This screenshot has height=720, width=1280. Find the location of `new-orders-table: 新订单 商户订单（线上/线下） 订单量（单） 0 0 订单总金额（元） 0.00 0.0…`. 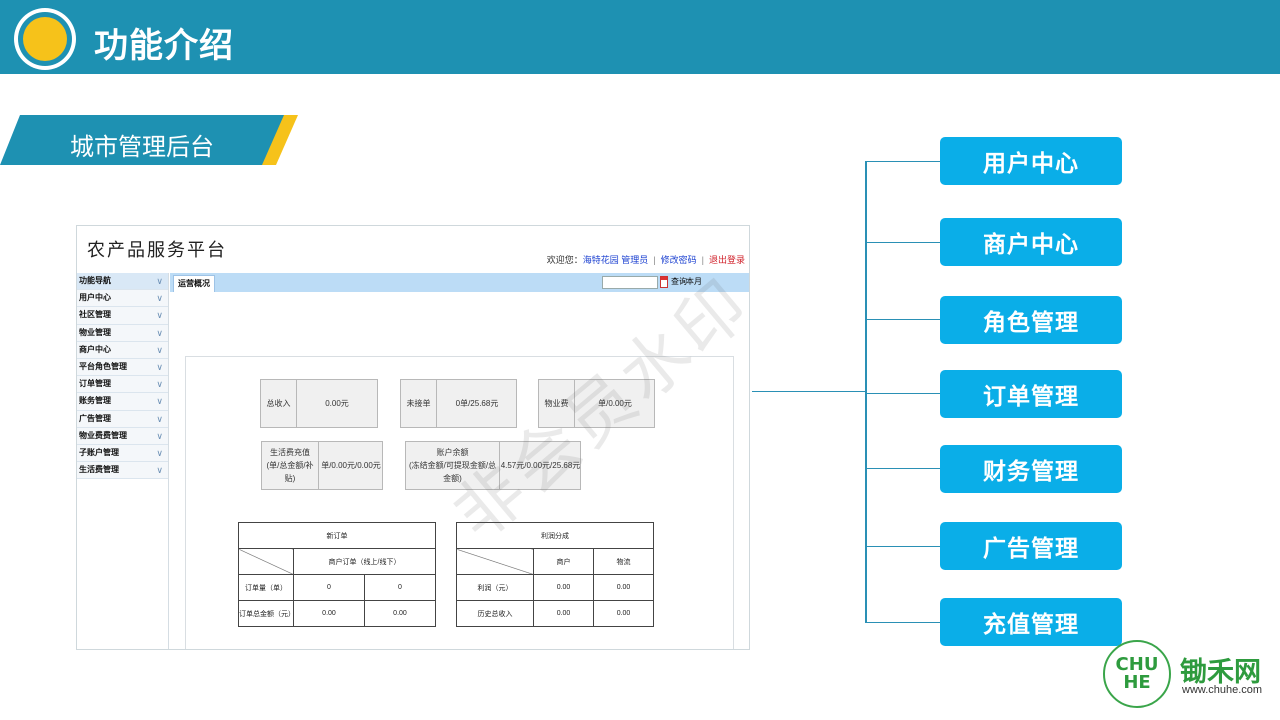

new-orders-table: 新订单 商户订单（线上/线下） 订单量（单） 0 0 订单总金额（元） 0.00 0.0… is located at coordinates (337, 574).